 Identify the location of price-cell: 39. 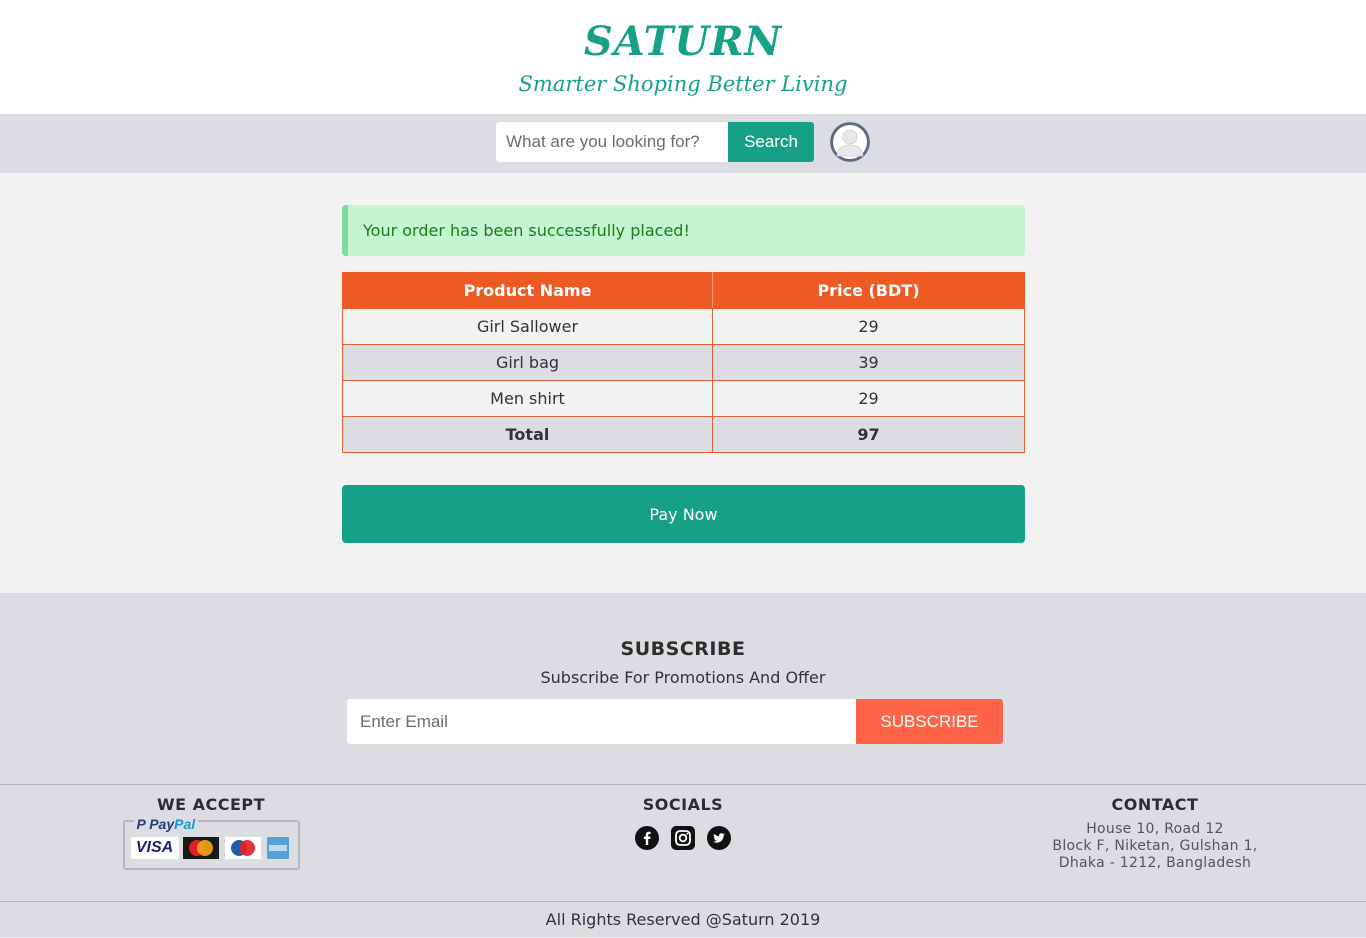
(868, 362).